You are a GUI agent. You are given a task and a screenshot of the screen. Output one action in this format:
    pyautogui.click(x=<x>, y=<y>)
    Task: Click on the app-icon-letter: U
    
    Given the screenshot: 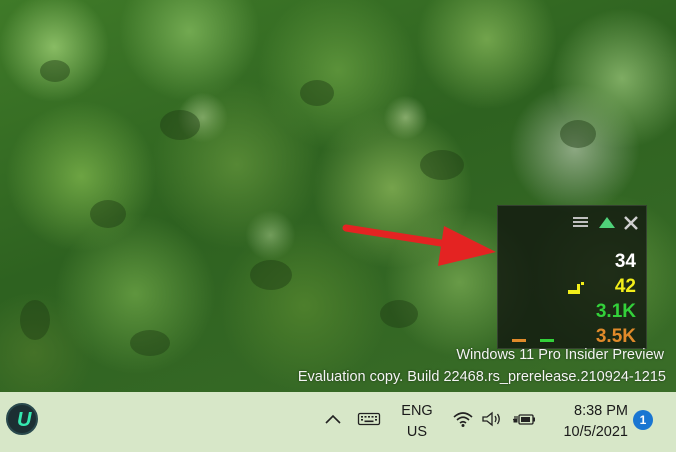 What is the action you would take?
    pyautogui.click(x=24, y=420)
    